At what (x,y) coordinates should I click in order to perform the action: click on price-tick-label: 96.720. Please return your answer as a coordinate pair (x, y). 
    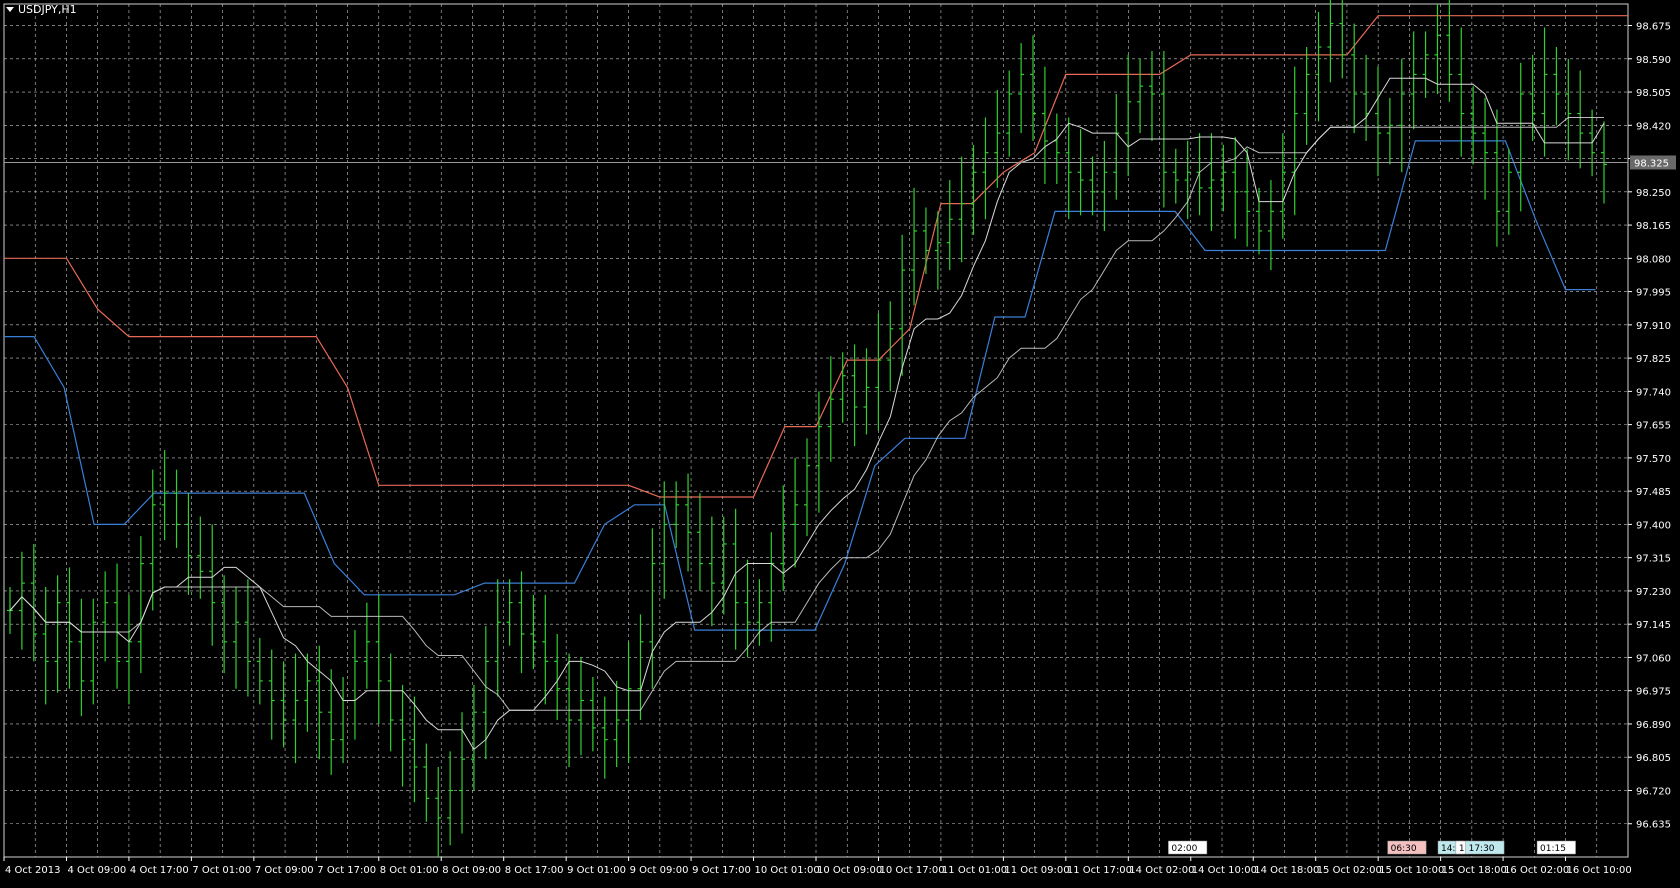
    Looking at the image, I should click on (1653, 791).